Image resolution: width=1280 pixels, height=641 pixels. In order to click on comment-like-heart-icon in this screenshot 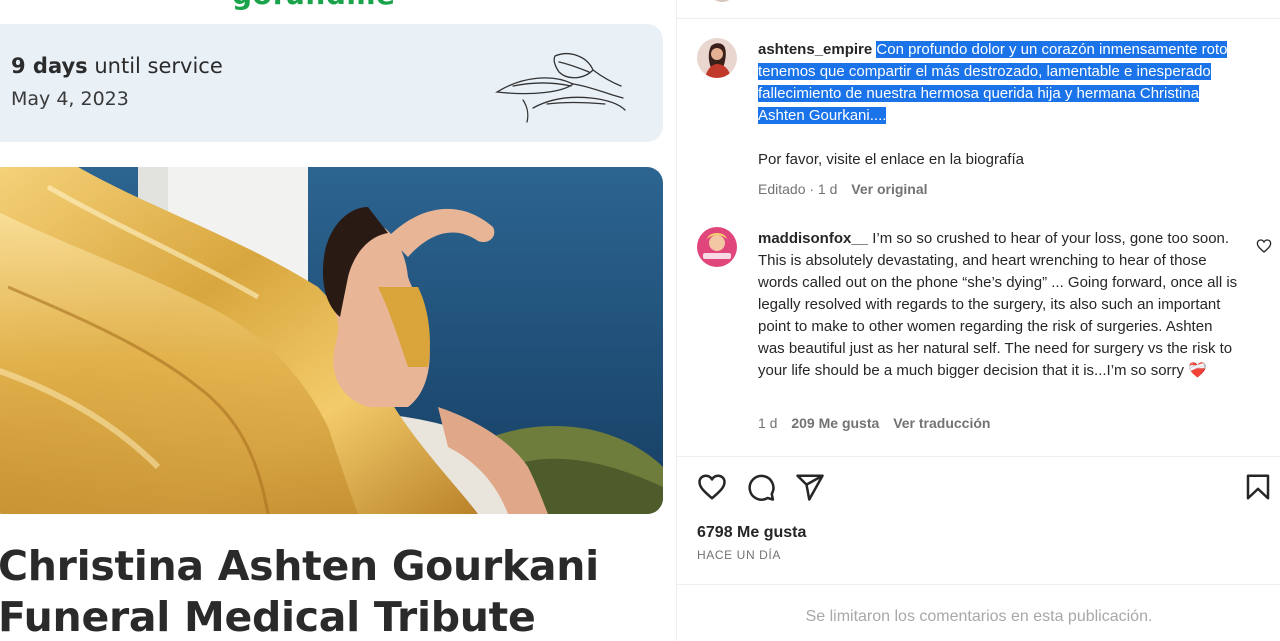, I will do `click(1264, 246)`.